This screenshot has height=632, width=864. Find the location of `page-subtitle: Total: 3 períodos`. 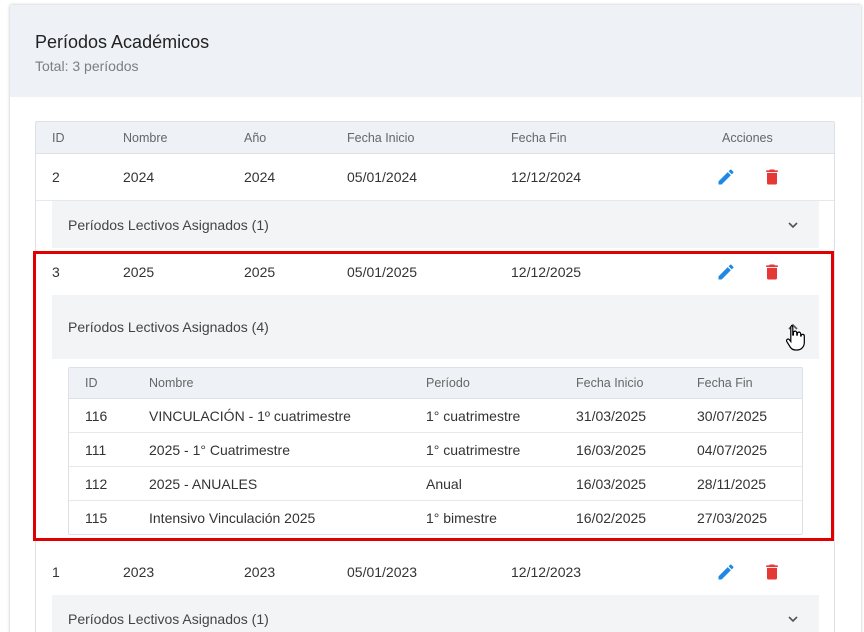

page-subtitle: Total: 3 períodos is located at coordinates (87, 66).